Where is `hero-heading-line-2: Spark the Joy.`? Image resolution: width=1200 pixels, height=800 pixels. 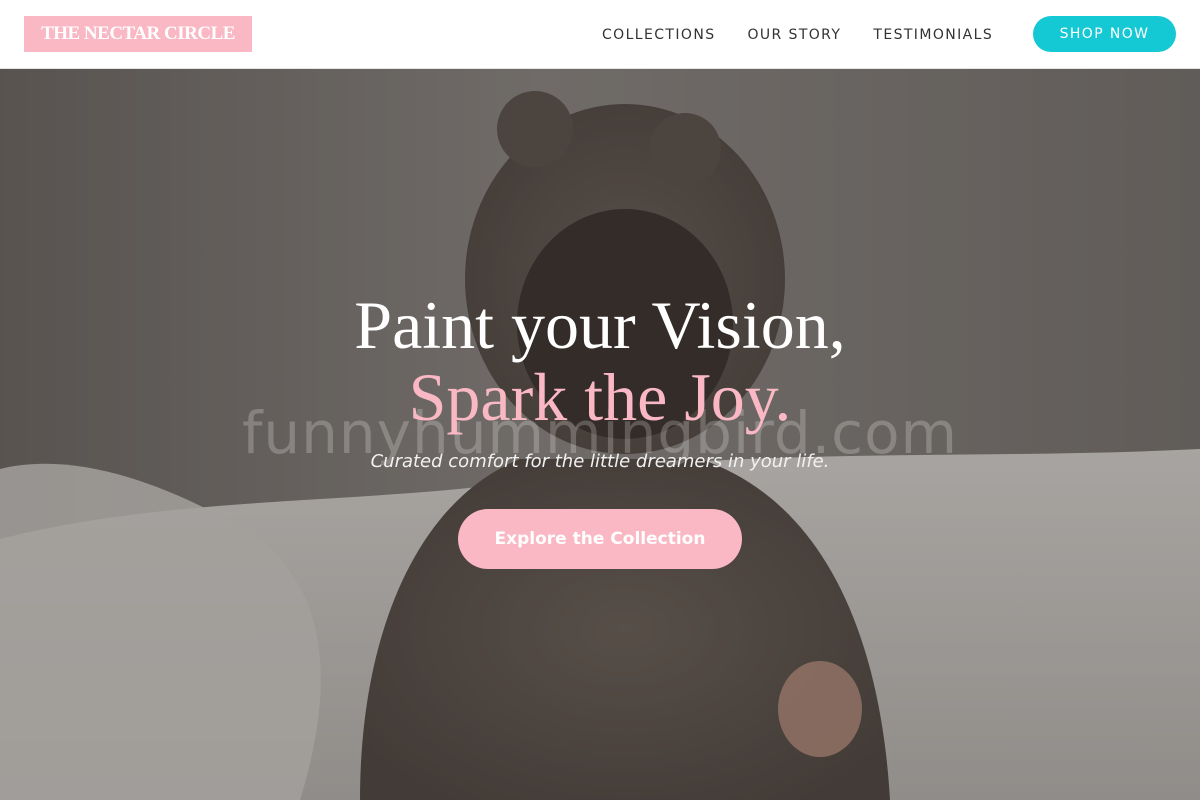 hero-heading-line-2: Spark the Joy. is located at coordinates (600, 397).